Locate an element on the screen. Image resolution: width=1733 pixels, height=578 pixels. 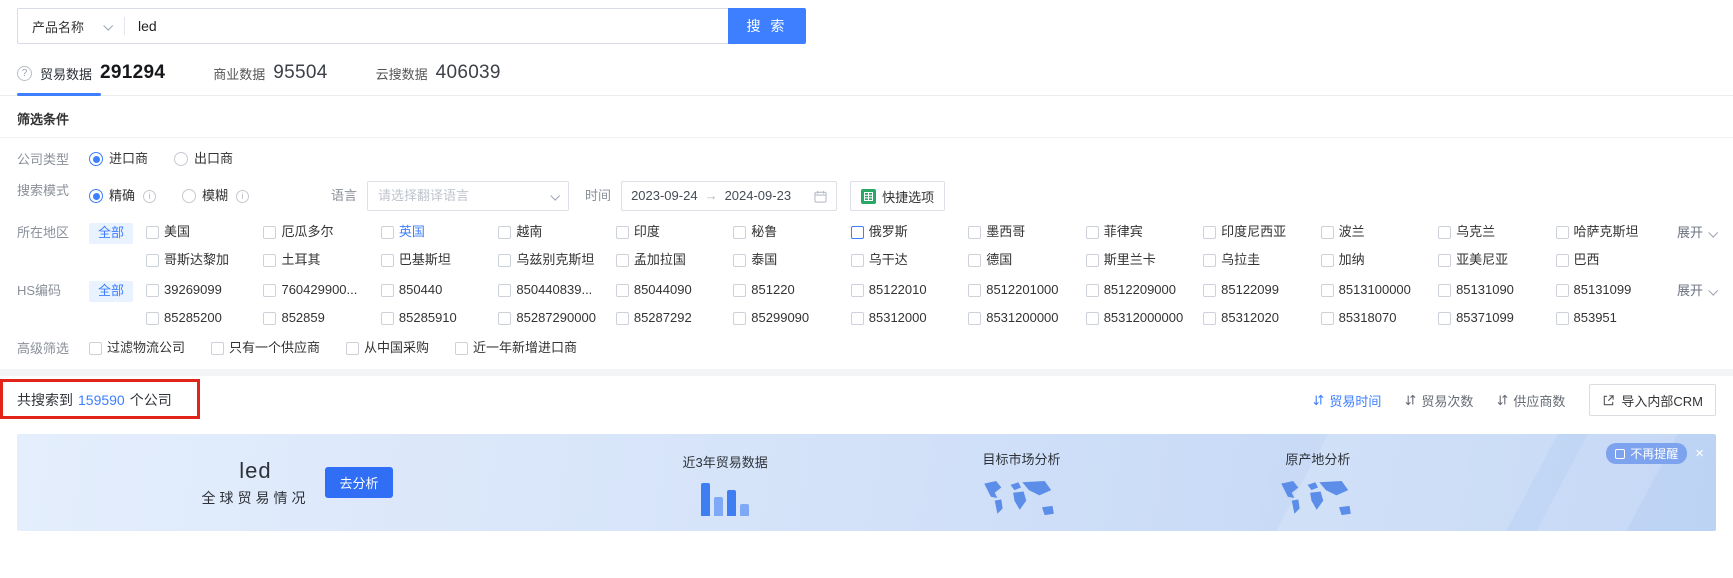
region-checkbox: 乌干达 is located at coordinates (906, 260).